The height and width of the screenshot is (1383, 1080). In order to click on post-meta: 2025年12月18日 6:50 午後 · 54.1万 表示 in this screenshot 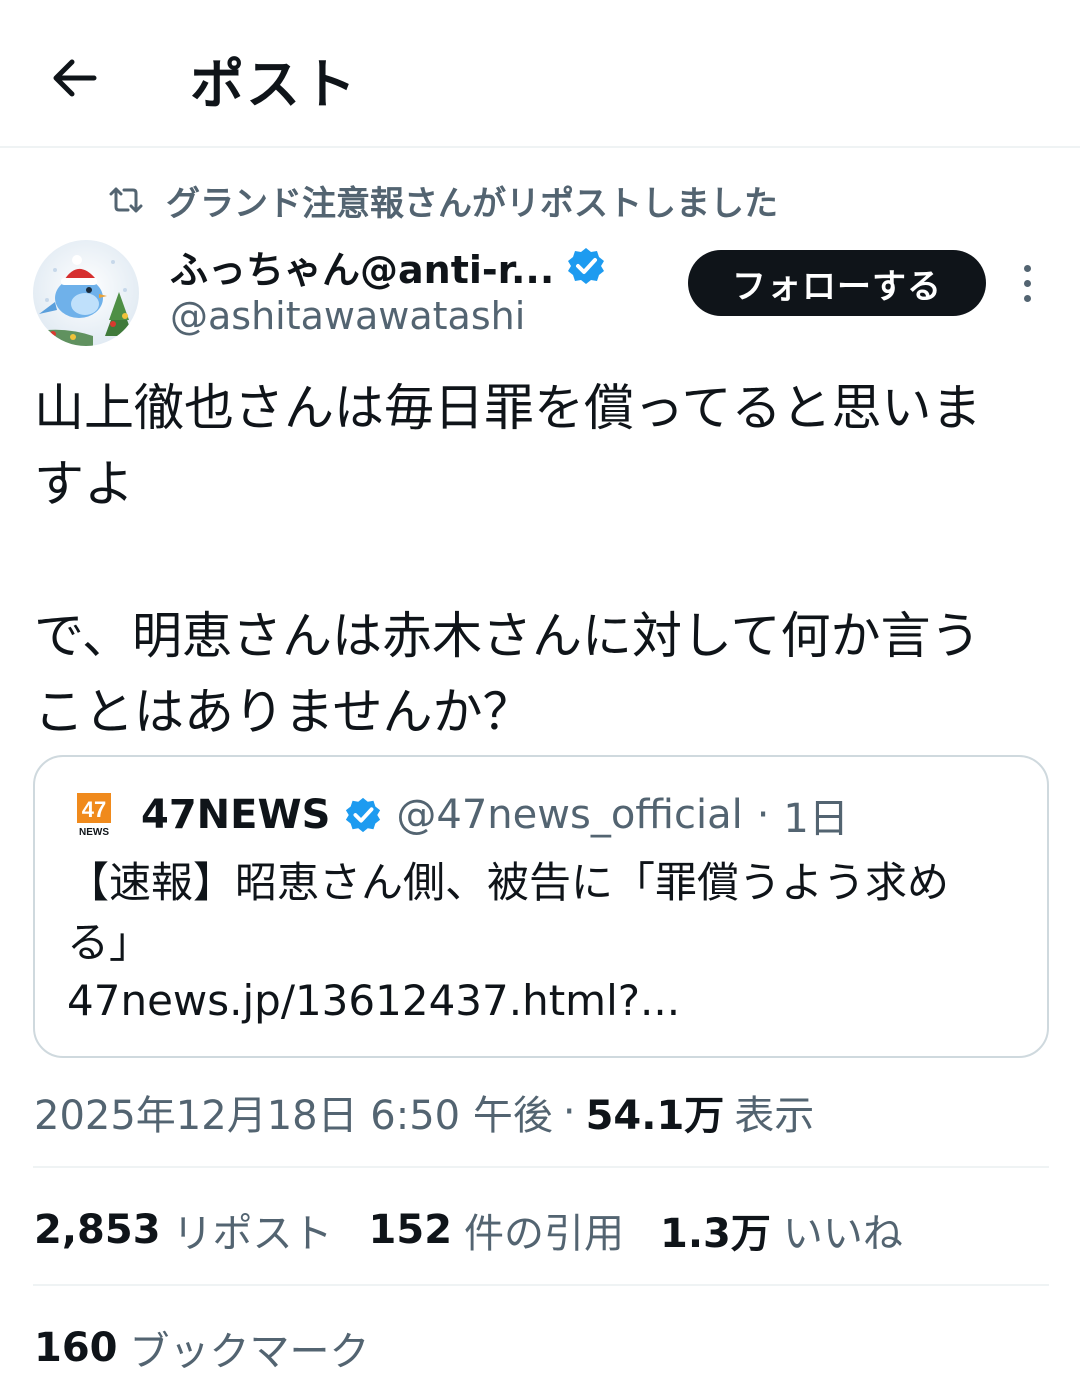, I will do `click(424, 1112)`.